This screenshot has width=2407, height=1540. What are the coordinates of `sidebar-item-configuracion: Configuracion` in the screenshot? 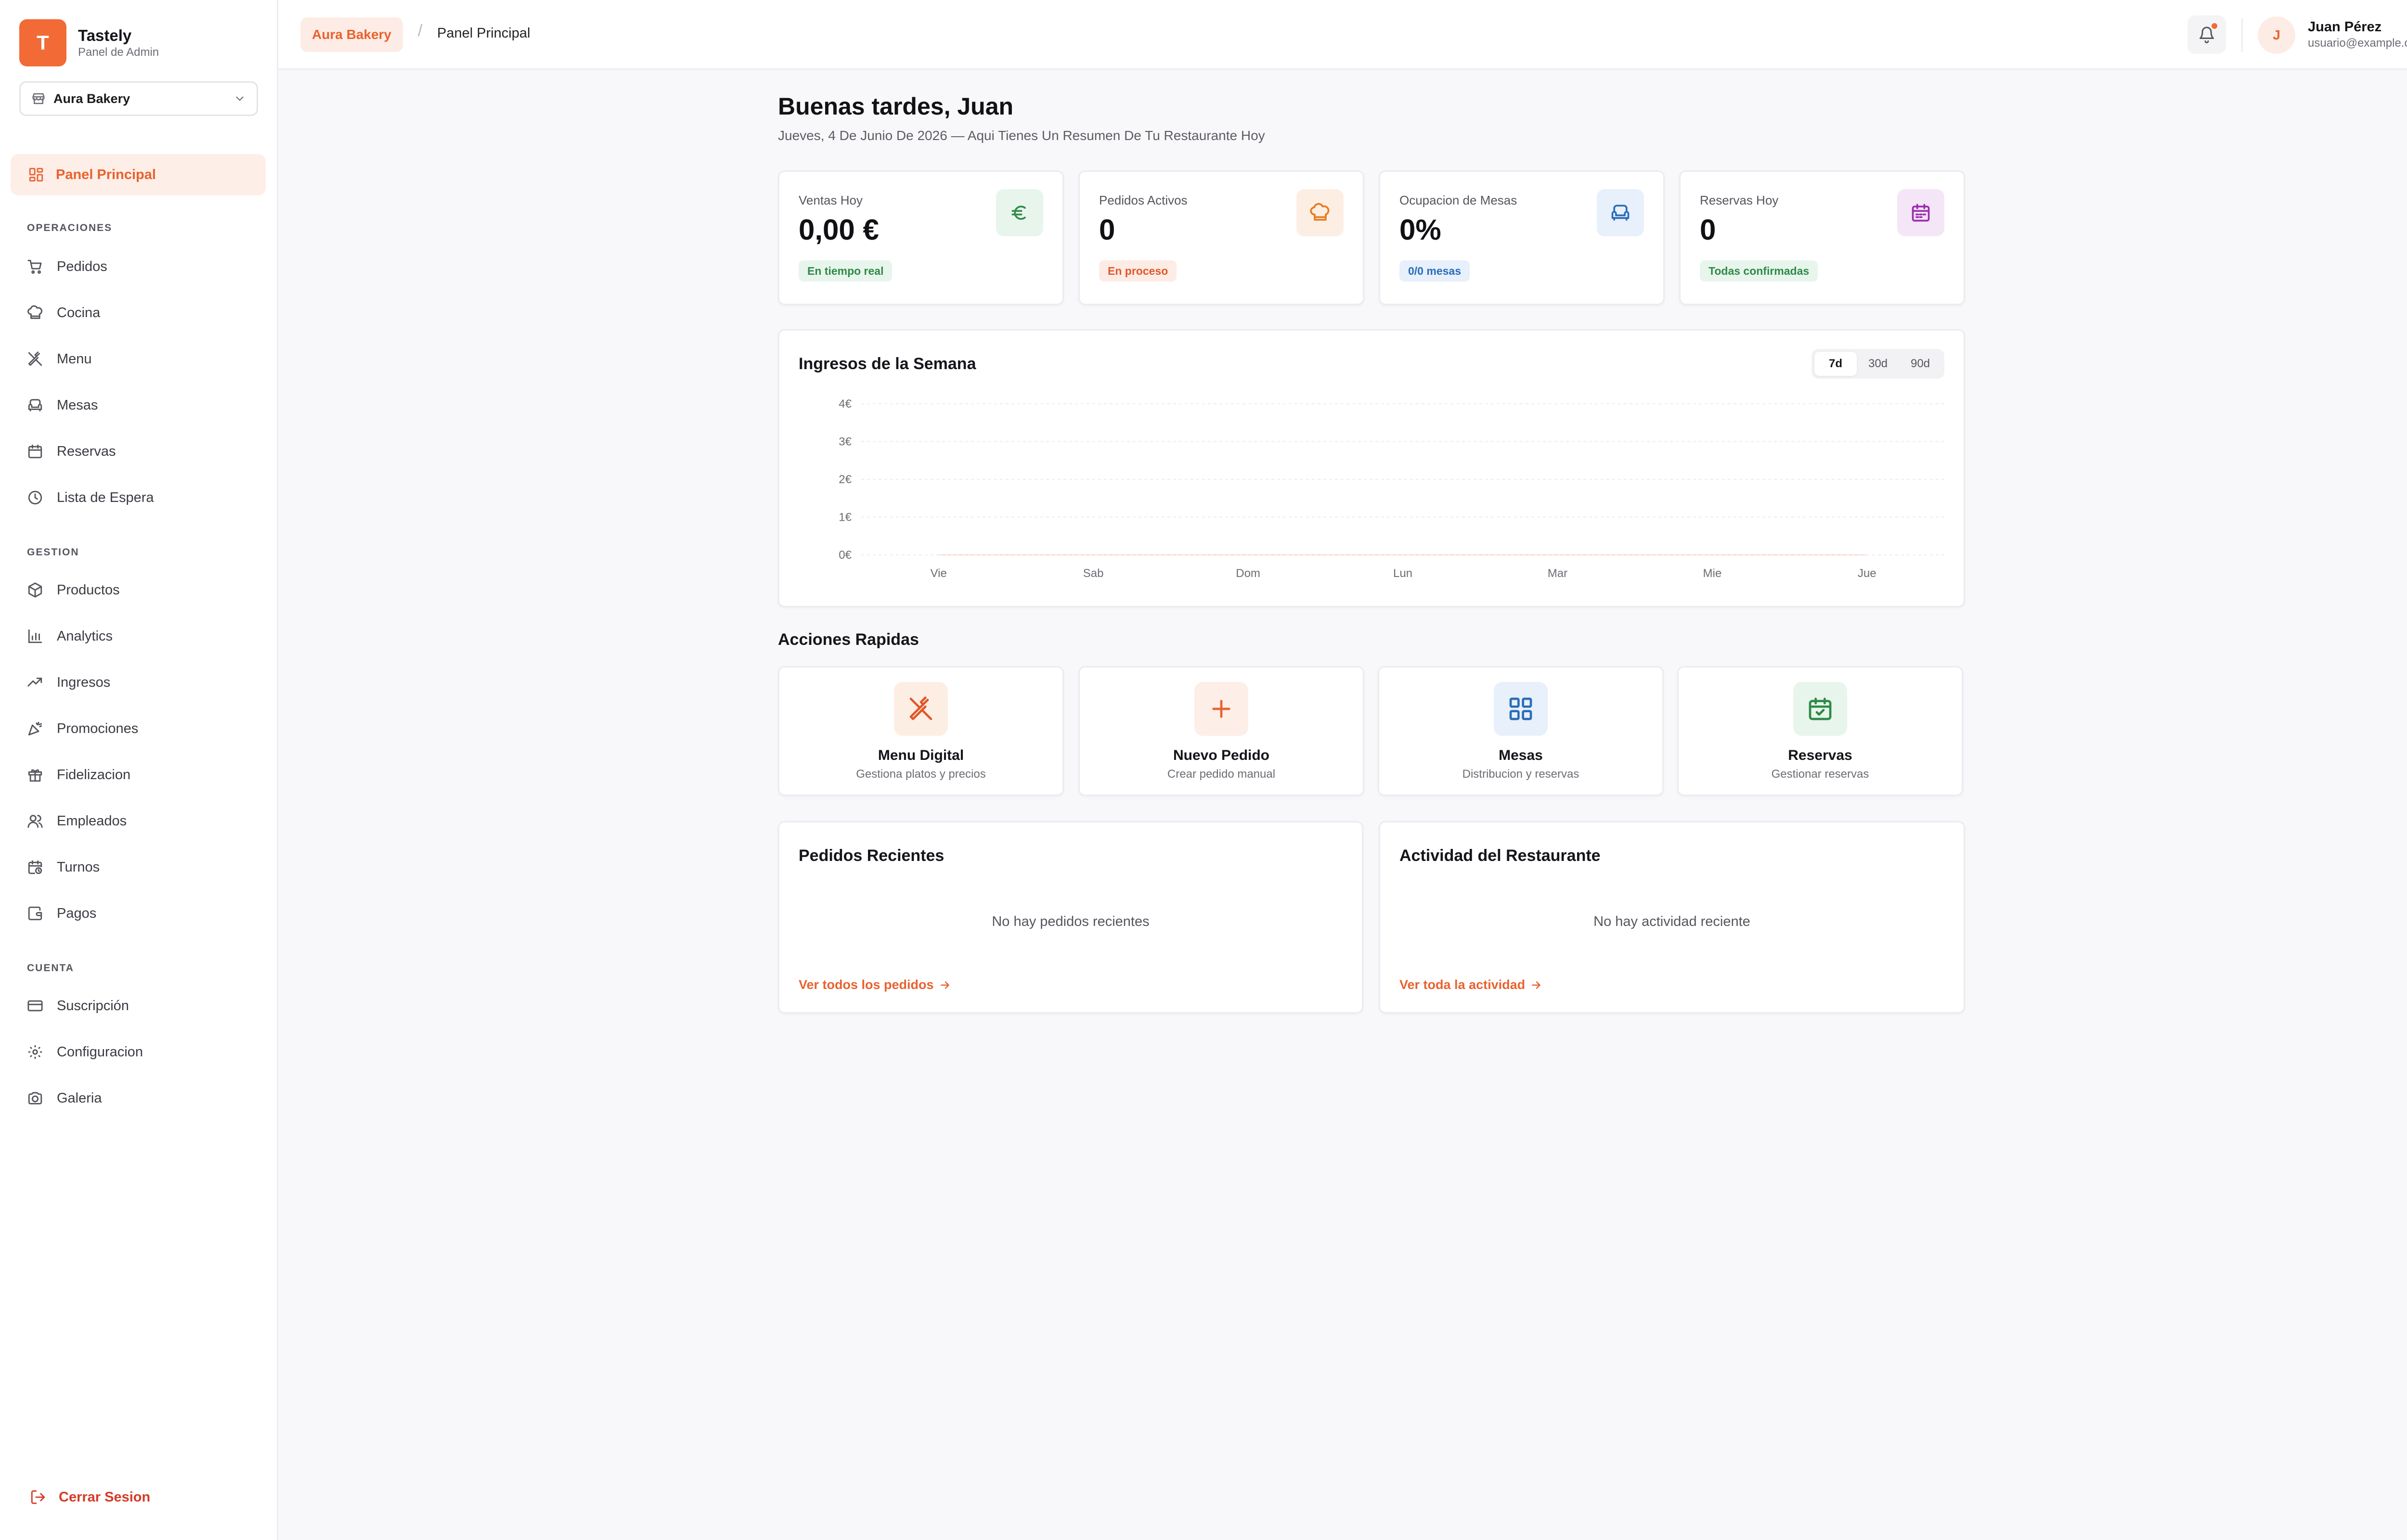 It's located at (142, 1052).